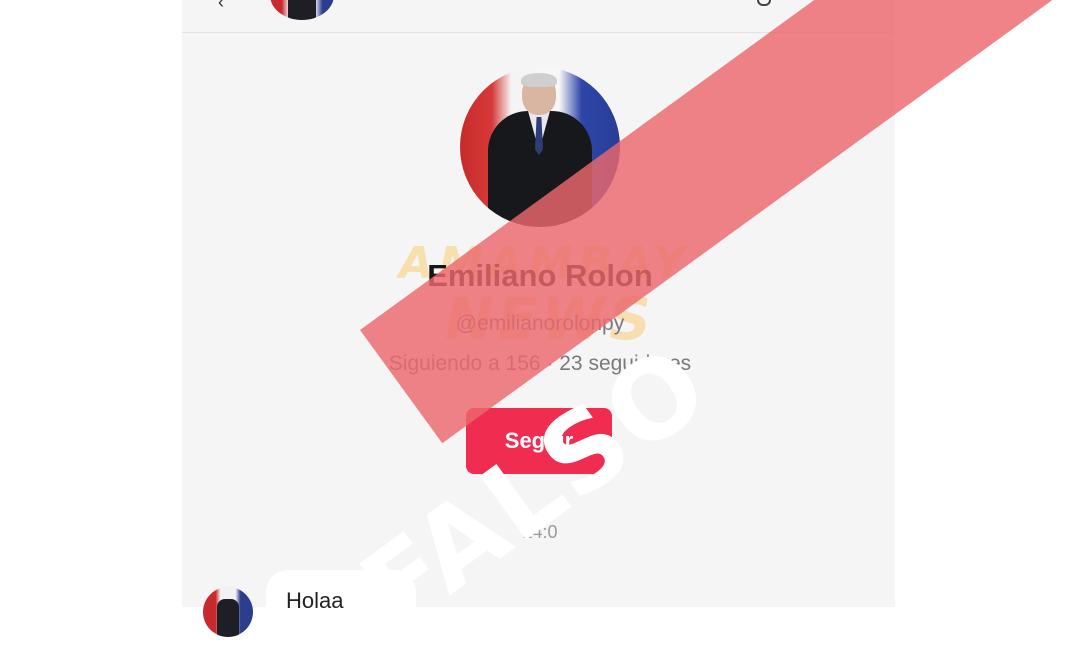  I want to click on back-arrow-icon: ‹, so click(224, 6).